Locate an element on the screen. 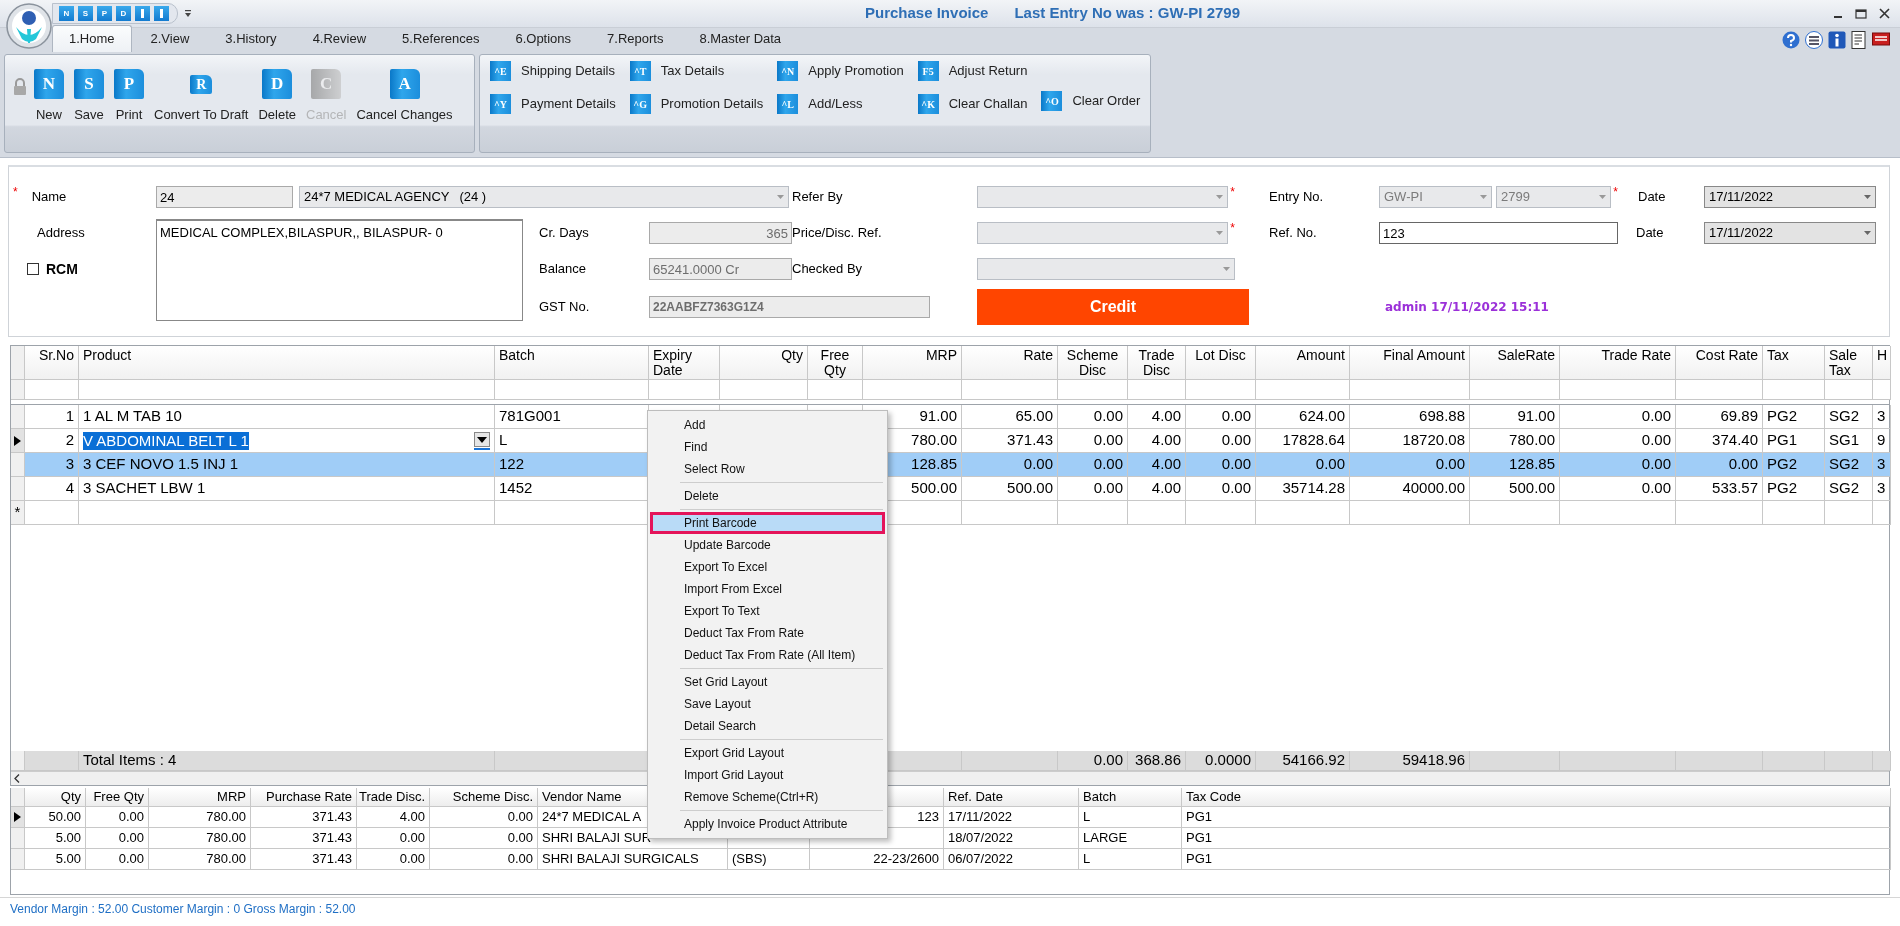  product-combo: V ABDOMINAL BELT L 1 is located at coordinates (286, 440).